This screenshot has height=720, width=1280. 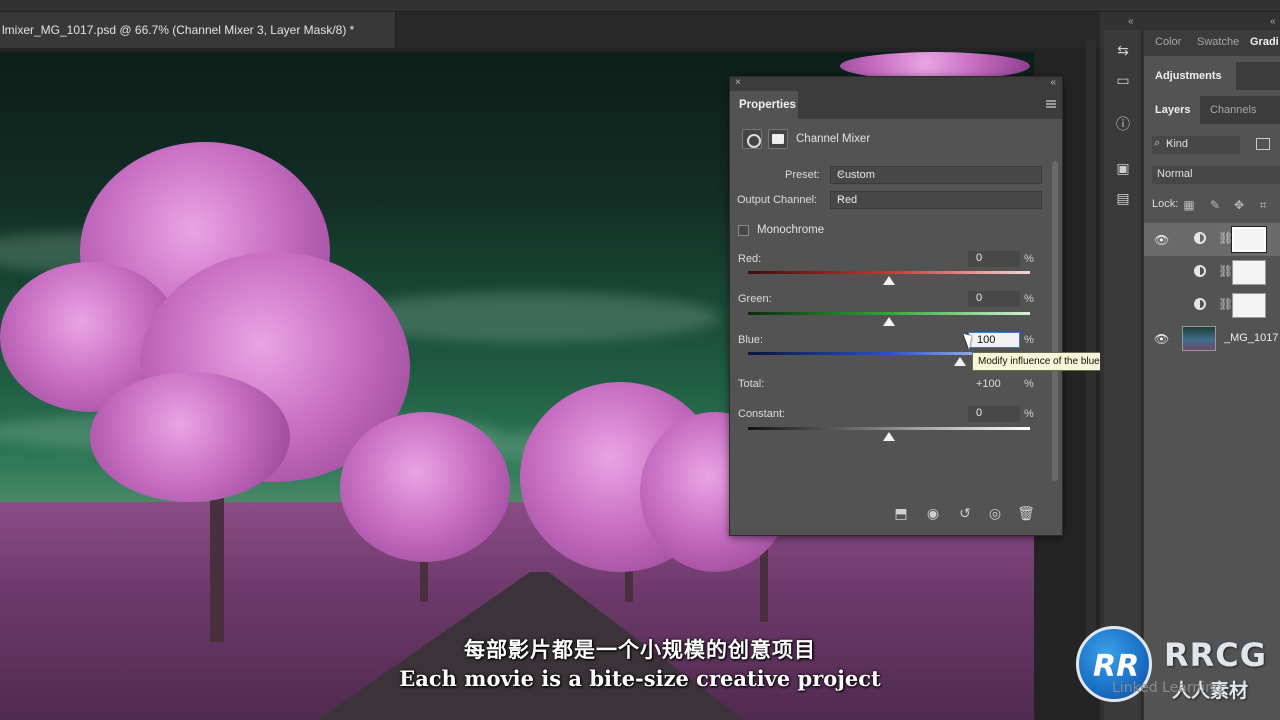 What do you see at coordinates (896, 84) in the screenshot?
I see `properties-title-bar: × «` at bounding box center [896, 84].